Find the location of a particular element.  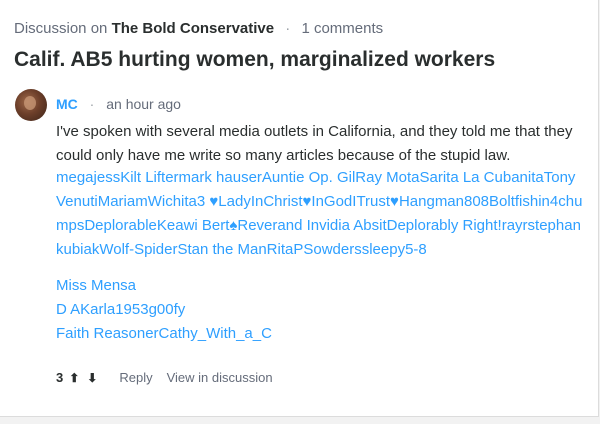

site-link: The Bold Conservative is located at coordinates (193, 28).